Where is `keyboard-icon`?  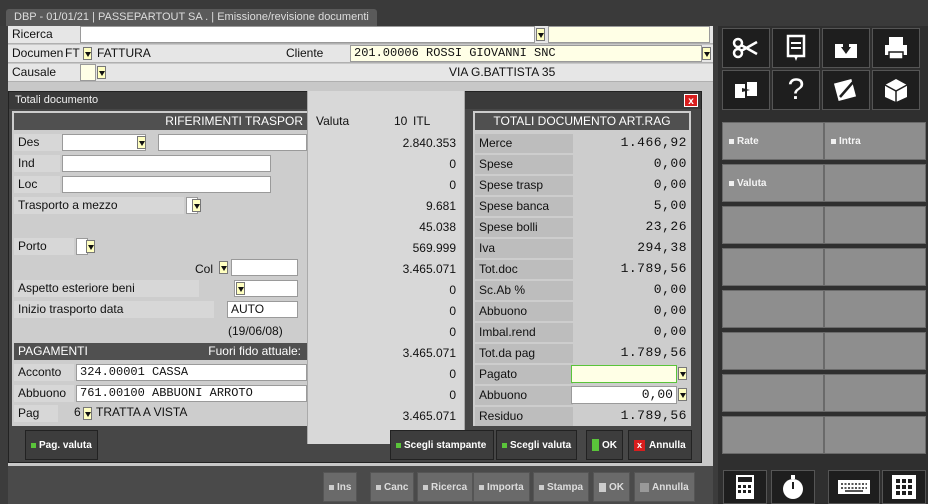
keyboard-icon is located at coordinates (854, 487).